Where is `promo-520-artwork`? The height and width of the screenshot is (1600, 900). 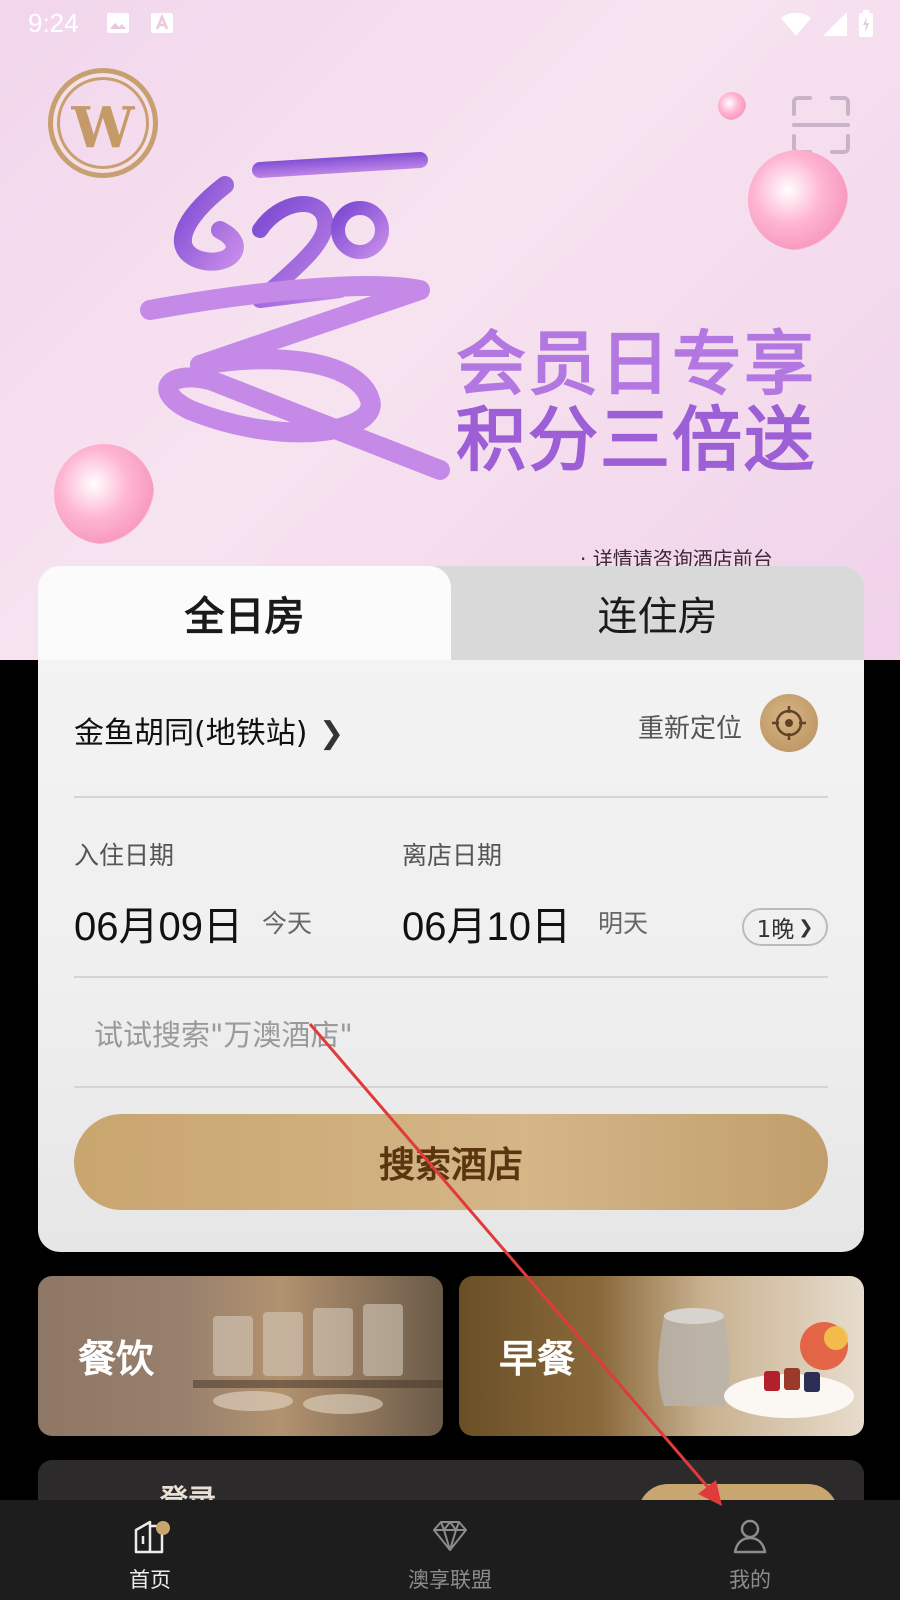
promo-520-artwork is located at coordinates (295, 316).